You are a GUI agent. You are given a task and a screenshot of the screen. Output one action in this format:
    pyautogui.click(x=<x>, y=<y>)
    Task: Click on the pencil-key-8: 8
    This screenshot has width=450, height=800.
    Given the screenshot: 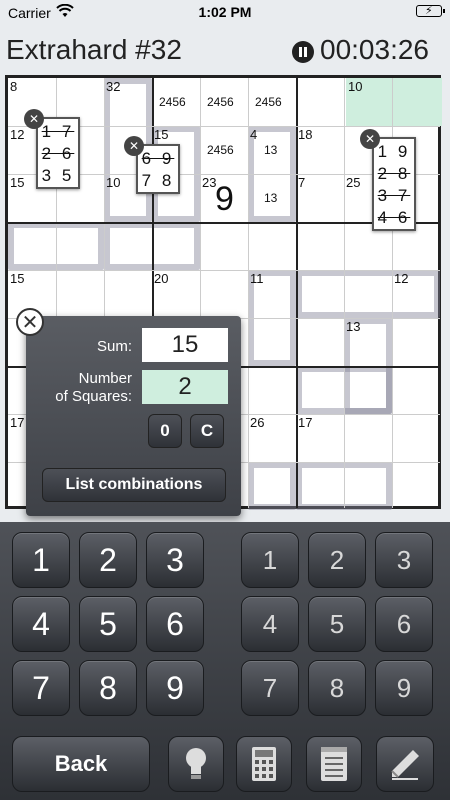 What is the action you would take?
    pyautogui.click(x=337, y=688)
    